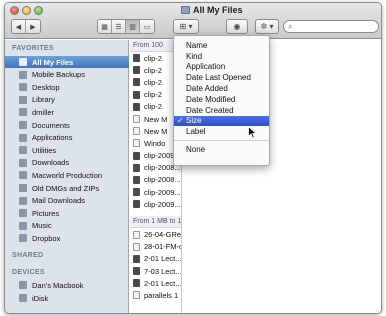 This screenshot has width=386, height=316. I want to click on list-view-button: ☰, so click(119, 26).